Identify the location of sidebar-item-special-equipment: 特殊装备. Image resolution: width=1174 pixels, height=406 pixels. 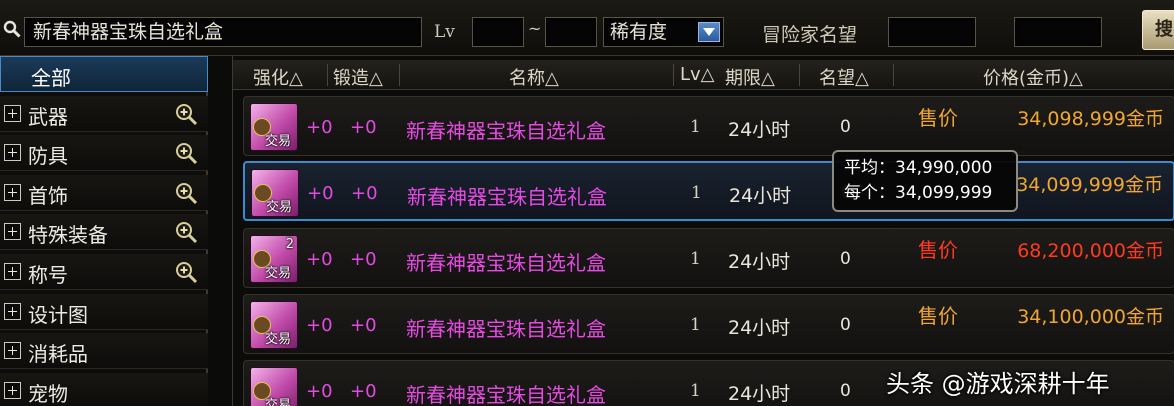
(104, 232).